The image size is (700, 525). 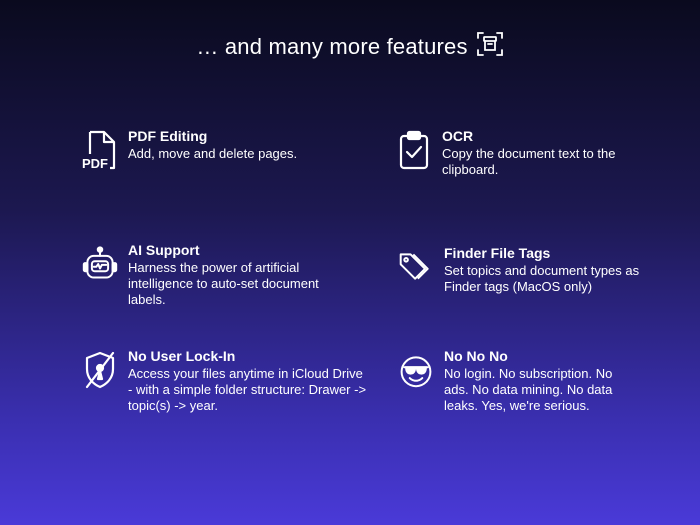 What do you see at coordinates (95, 163) in the screenshot?
I see `pdf-icon-label: PDF` at bounding box center [95, 163].